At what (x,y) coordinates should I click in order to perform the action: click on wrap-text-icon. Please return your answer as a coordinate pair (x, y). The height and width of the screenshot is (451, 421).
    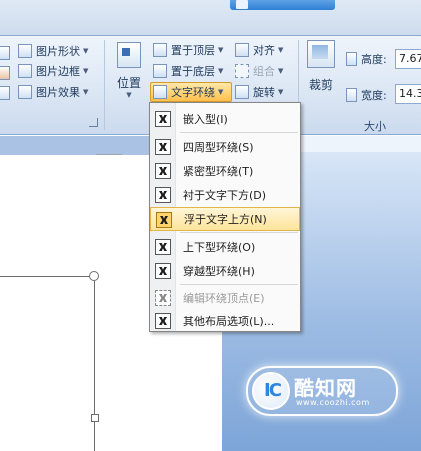
    Looking at the image, I should click on (160, 92).